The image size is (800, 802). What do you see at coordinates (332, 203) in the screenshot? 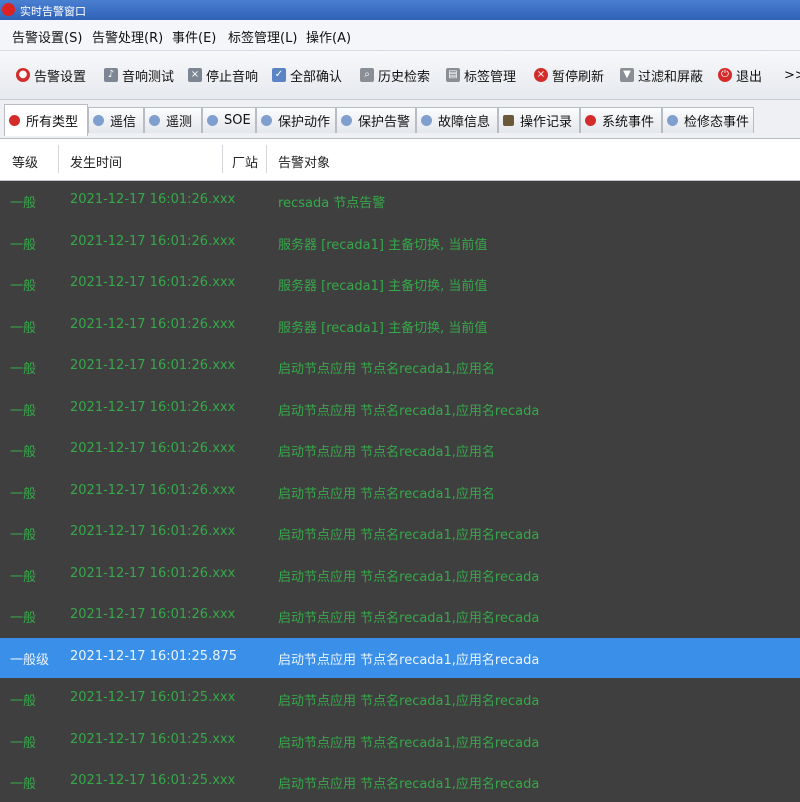
I see `cell-object: recsada 节点告警` at bounding box center [332, 203].